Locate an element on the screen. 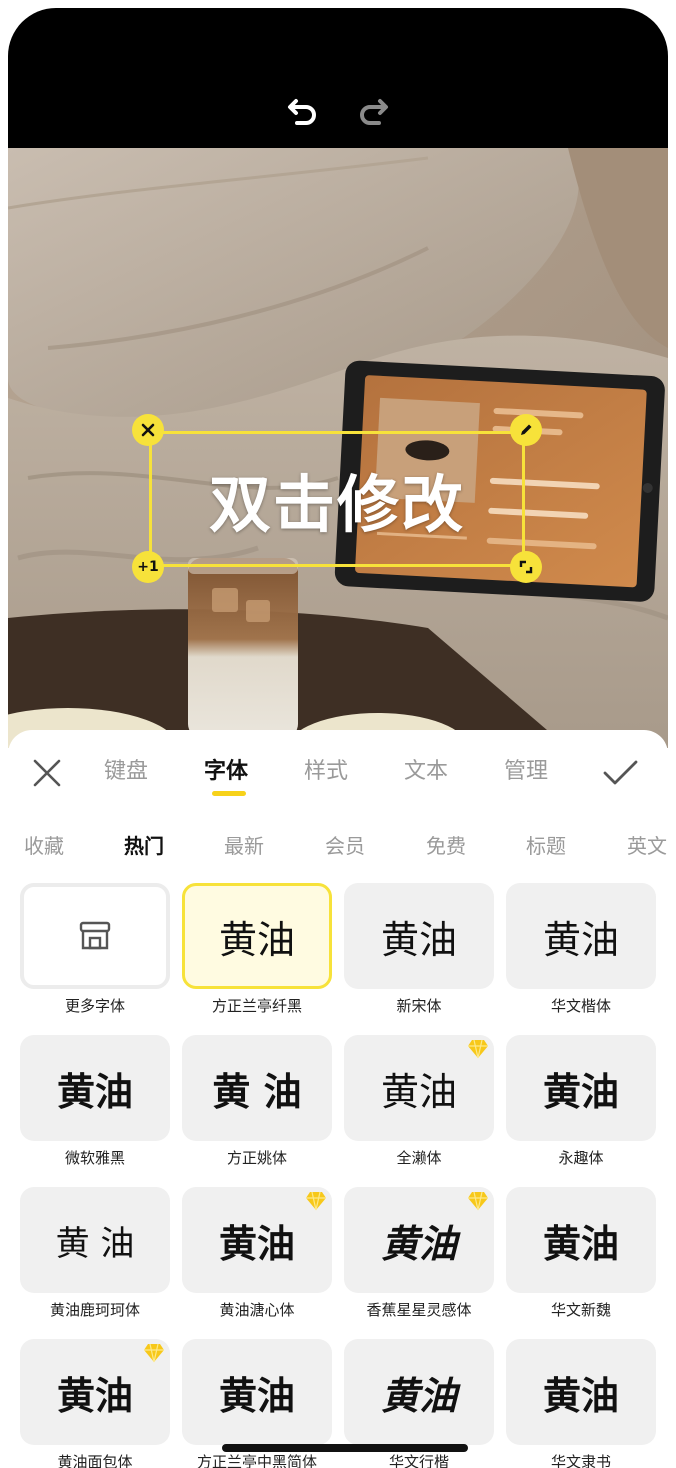 This screenshot has width=676, height=1468. tab-style: 样式 is located at coordinates (326, 772).